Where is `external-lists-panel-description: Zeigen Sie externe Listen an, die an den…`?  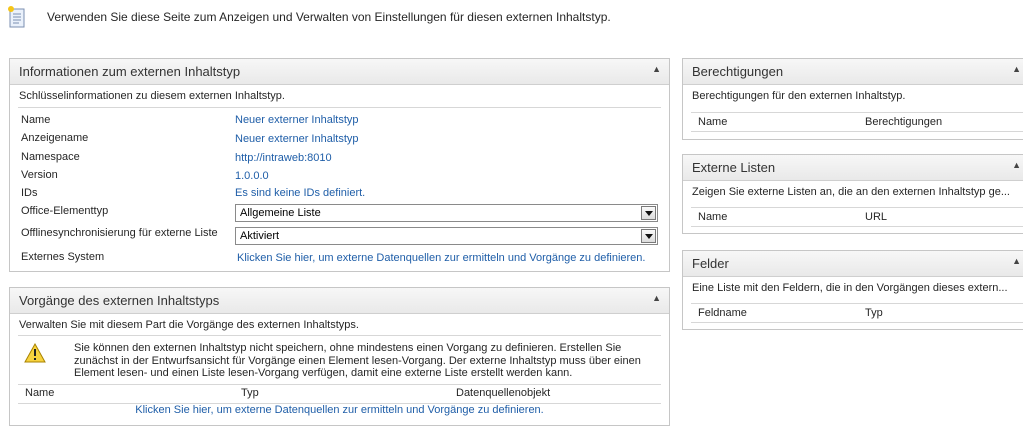
external-lists-panel-description: Zeigen Sie externe Listen an, die an den… is located at coordinates (851, 192).